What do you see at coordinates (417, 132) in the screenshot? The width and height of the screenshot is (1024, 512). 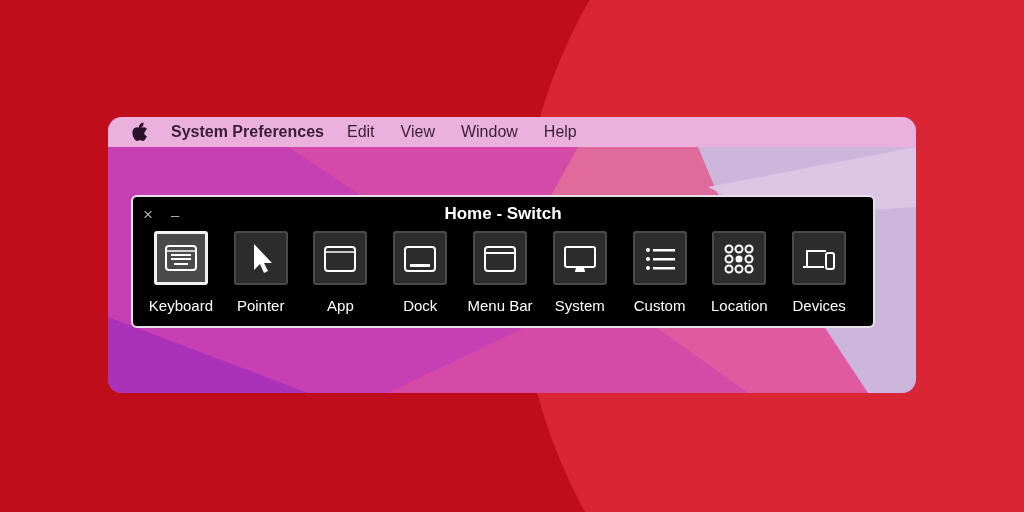 I see `menu-item: View` at bounding box center [417, 132].